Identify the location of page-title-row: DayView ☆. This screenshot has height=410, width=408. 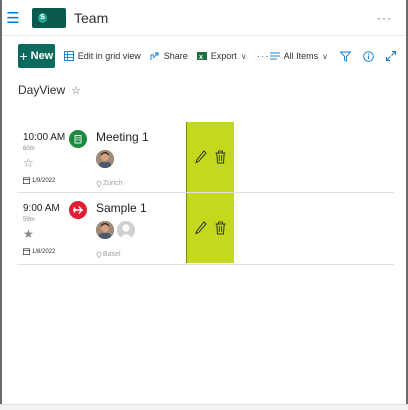
(49, 90).